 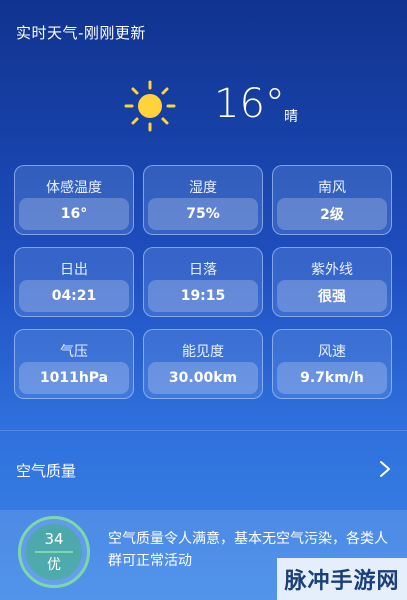 What do you see at coordinates (203, 470) in the screenshot?
I see `air-quality-row: 空气质量` at bounding box center [203, 470].